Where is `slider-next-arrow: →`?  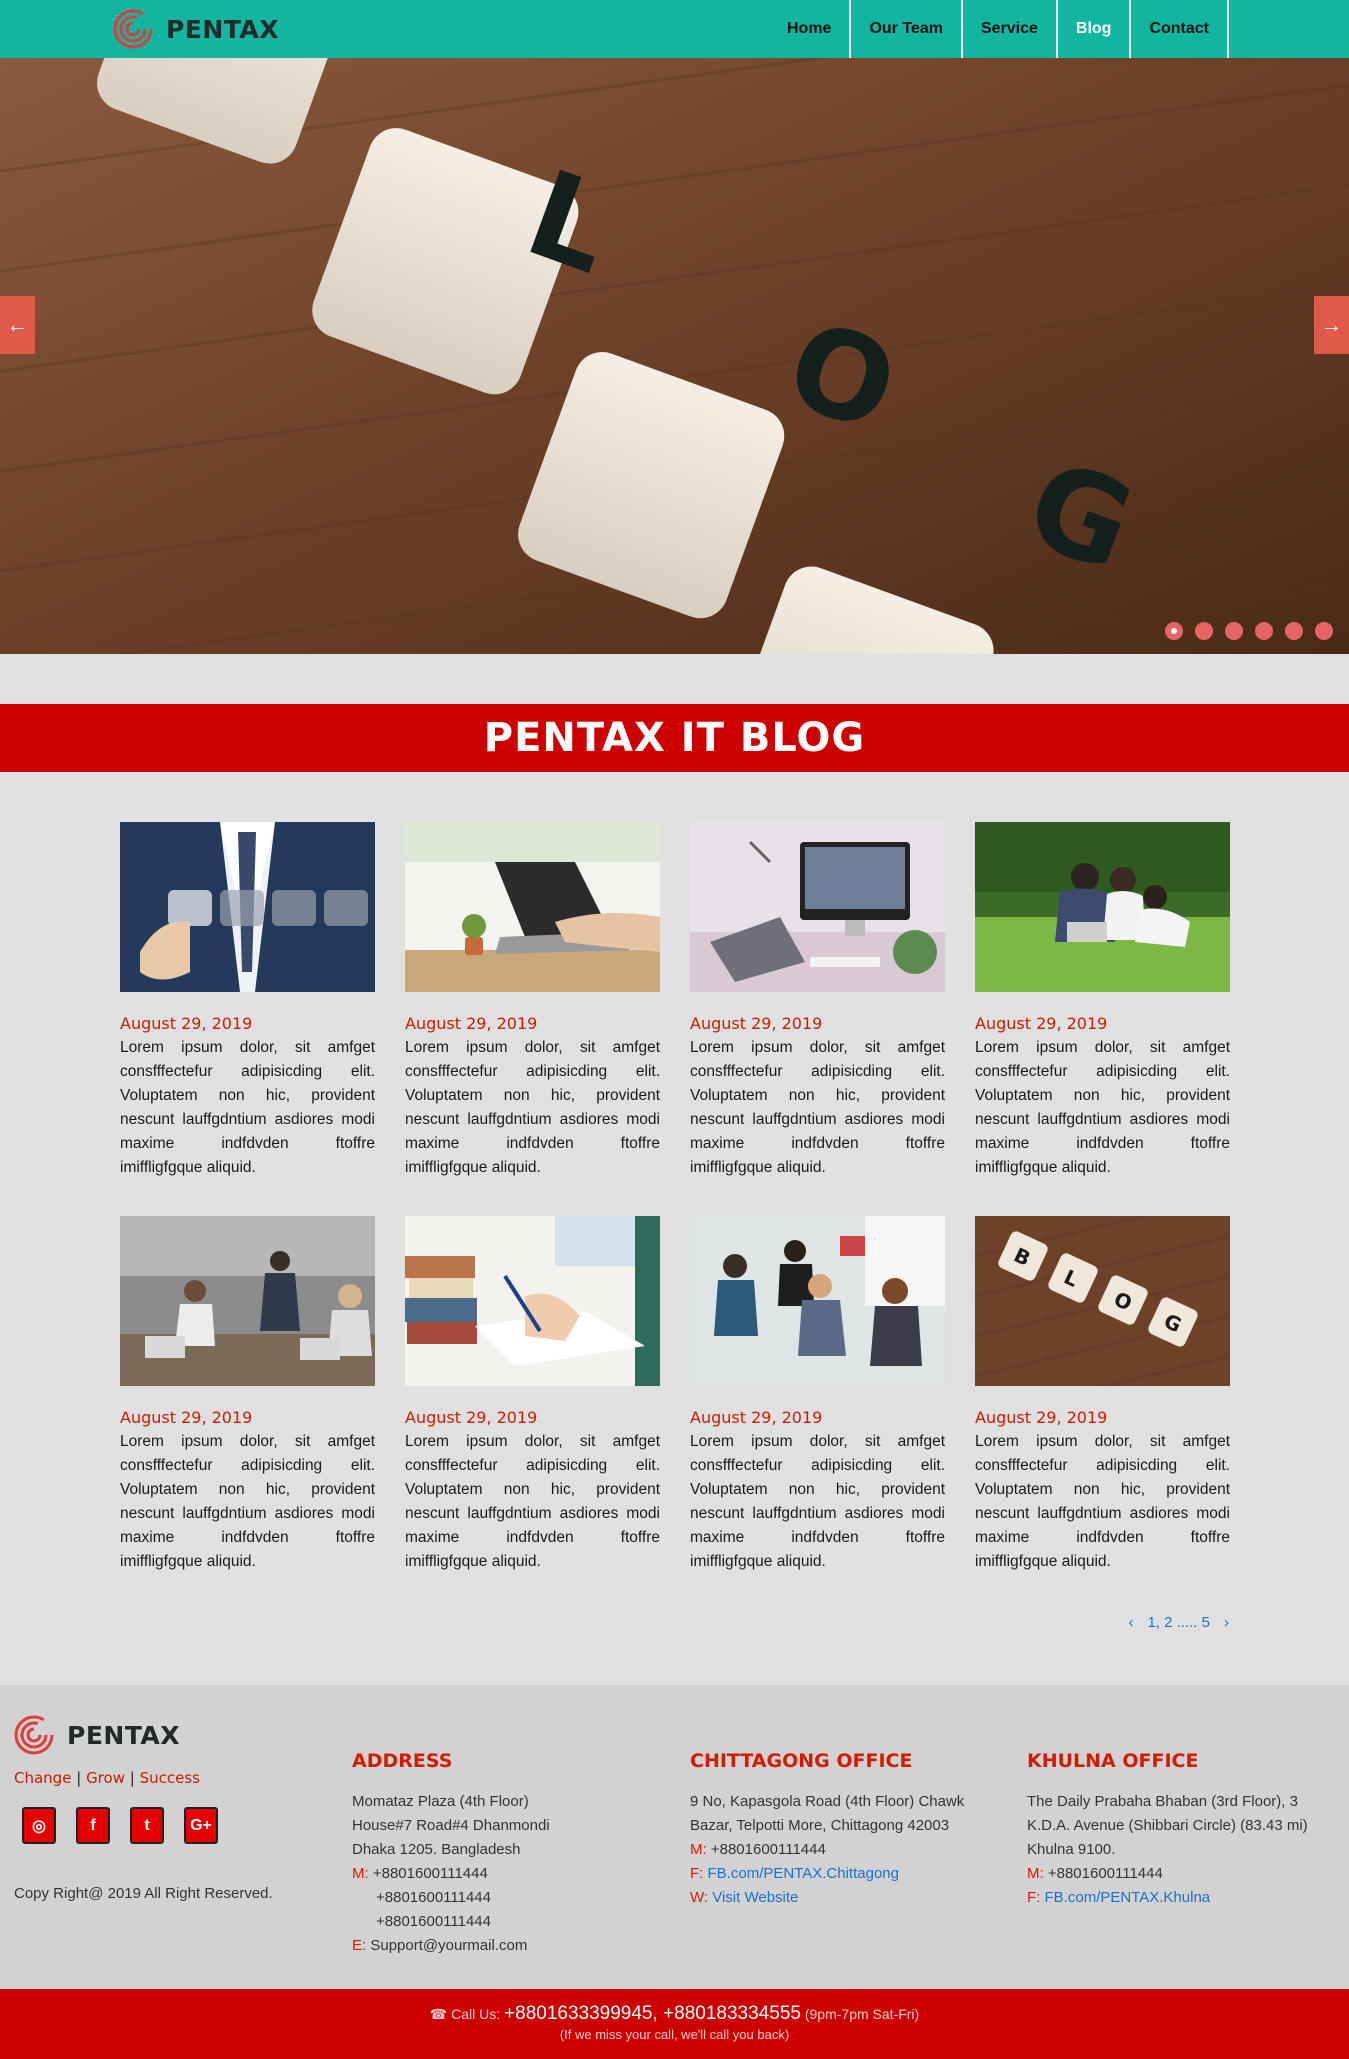
slider-next-arrow: → is located at coordinates (1331, 325).